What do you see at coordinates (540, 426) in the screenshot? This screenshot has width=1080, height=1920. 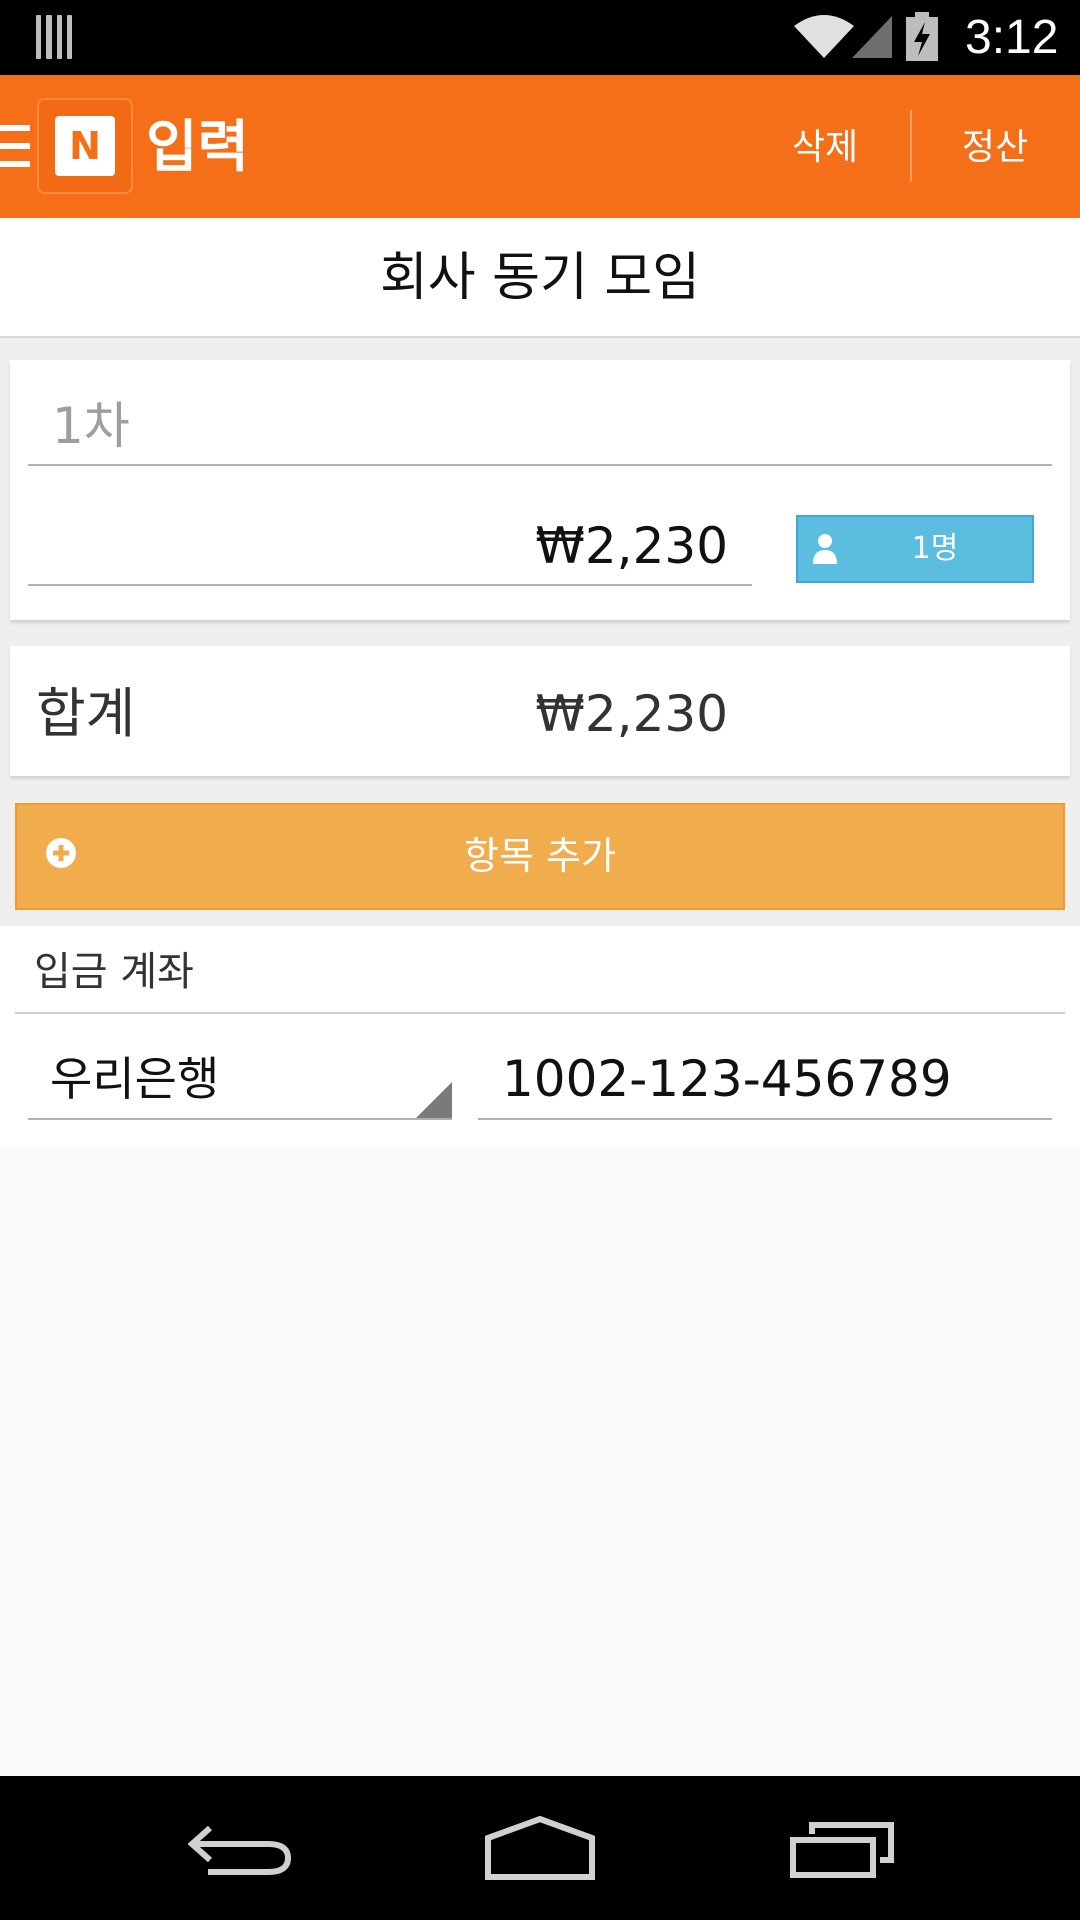 I see `round-name-input: 1차` at bounding box center [540, 426].